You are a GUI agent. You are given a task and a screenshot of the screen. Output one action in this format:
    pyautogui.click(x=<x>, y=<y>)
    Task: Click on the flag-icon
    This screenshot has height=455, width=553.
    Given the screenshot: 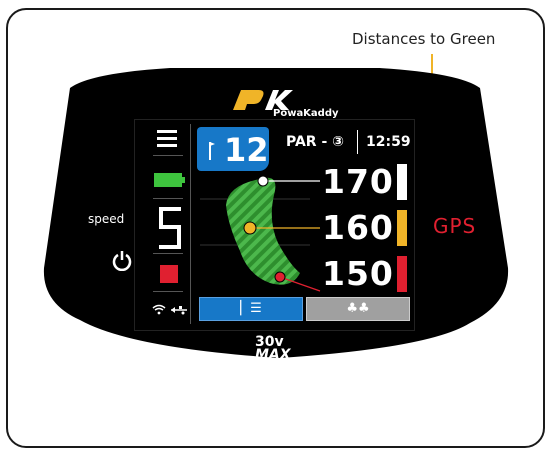 What is the action you would take?
    pyautogui.click(x=212, y=151)
    